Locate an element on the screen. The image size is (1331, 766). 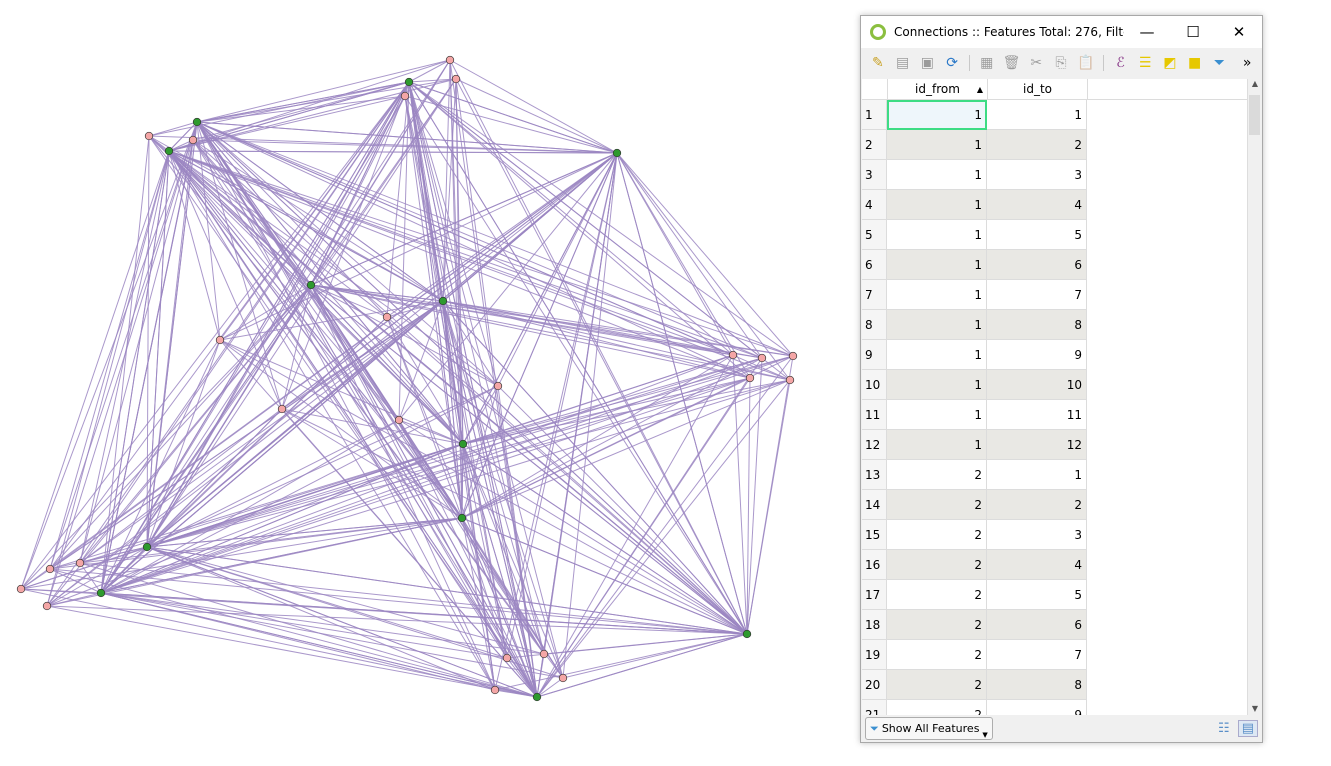
table-row: 313 is located at coordinates (1055, 175).